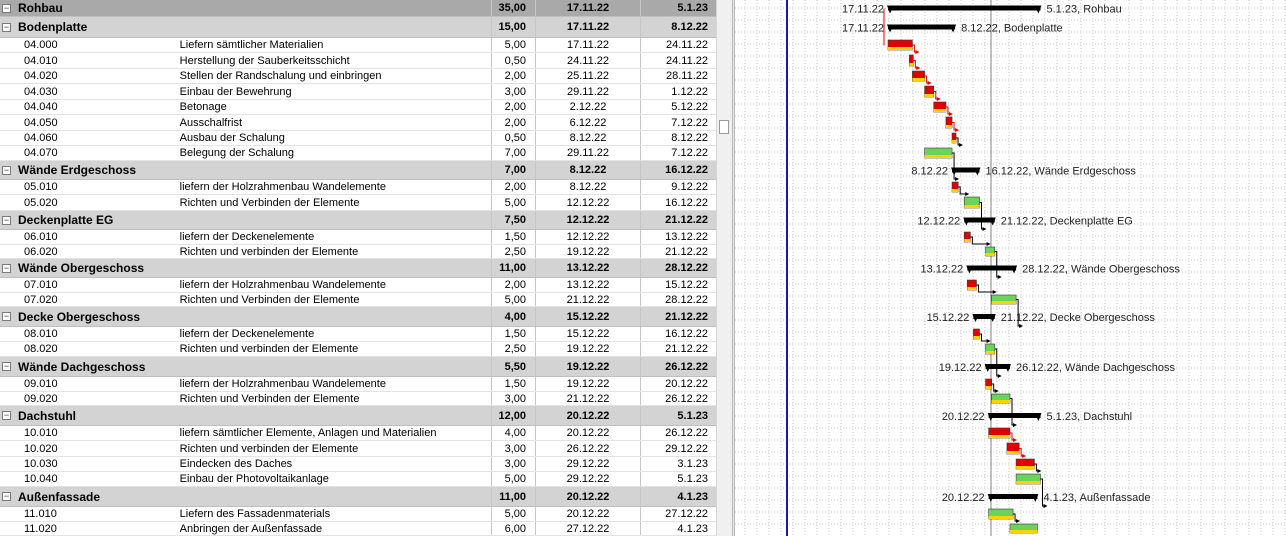 The width and height of the screenshot is (1286, 536). What do you see at coordinates (960, 368) in the screenshot?
I see `bar-start-label: 19.12.22` at bounding box center [960, 368].